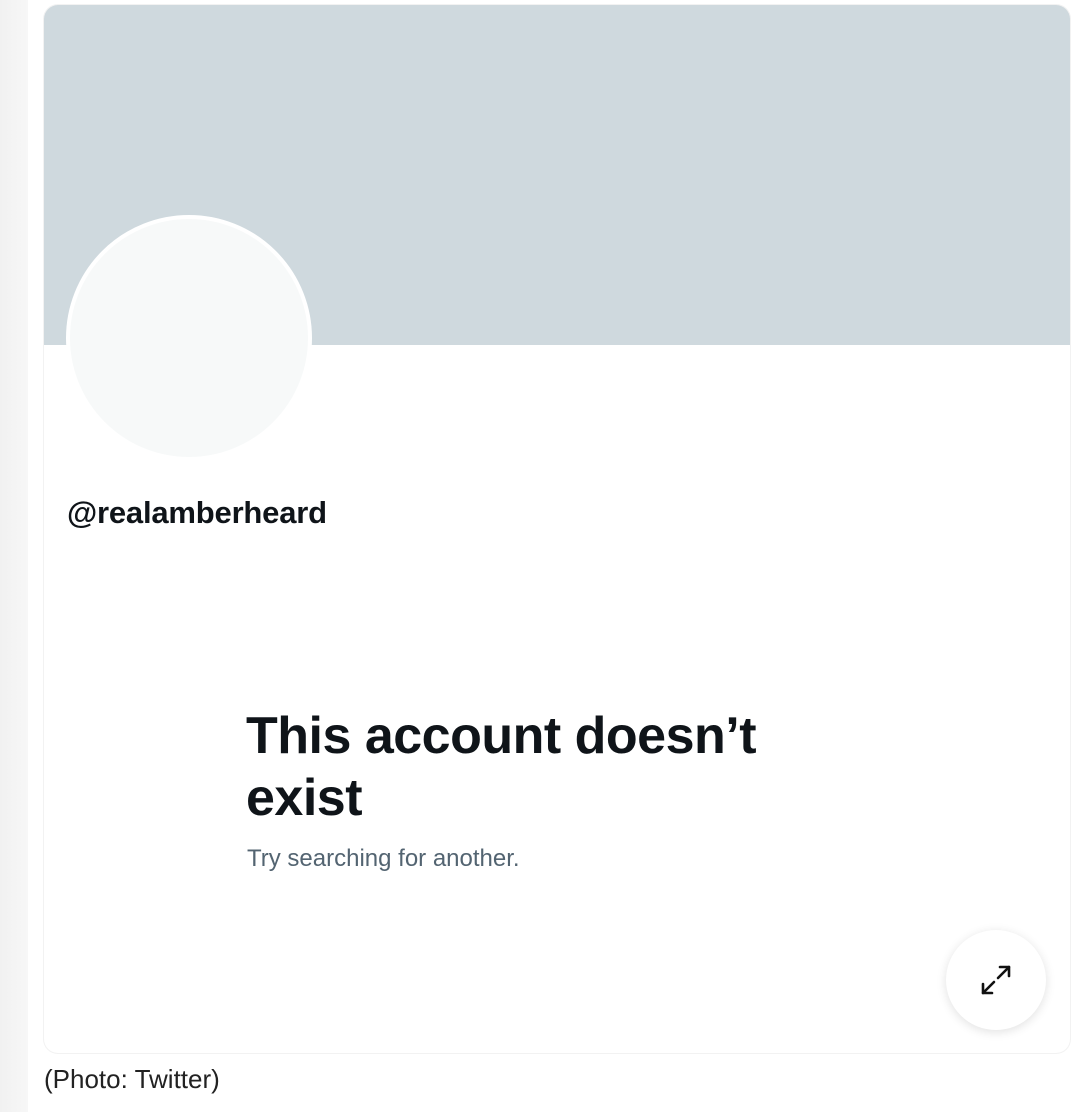 The width and height of the screenshot is (1072, 1112). I want to click on account-missing-title: This account doesn’t exist, so click(501, 767).